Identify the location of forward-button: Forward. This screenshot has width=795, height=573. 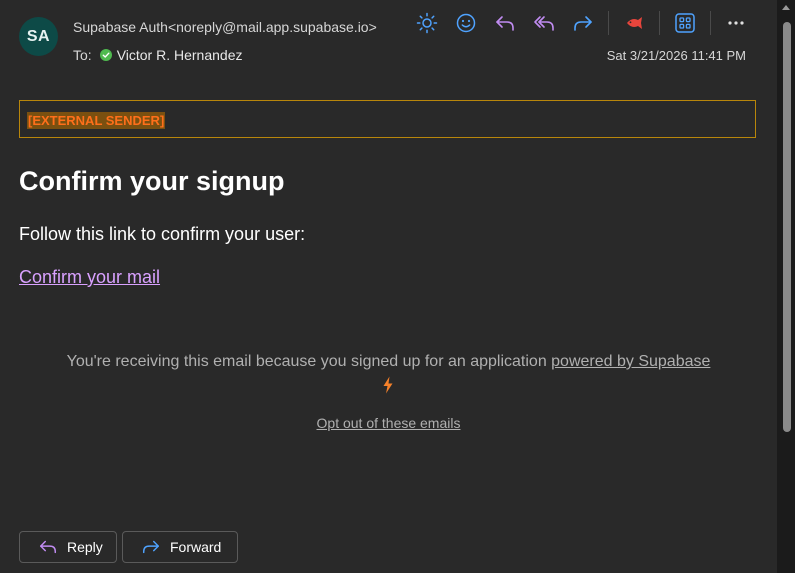
(180, 547).